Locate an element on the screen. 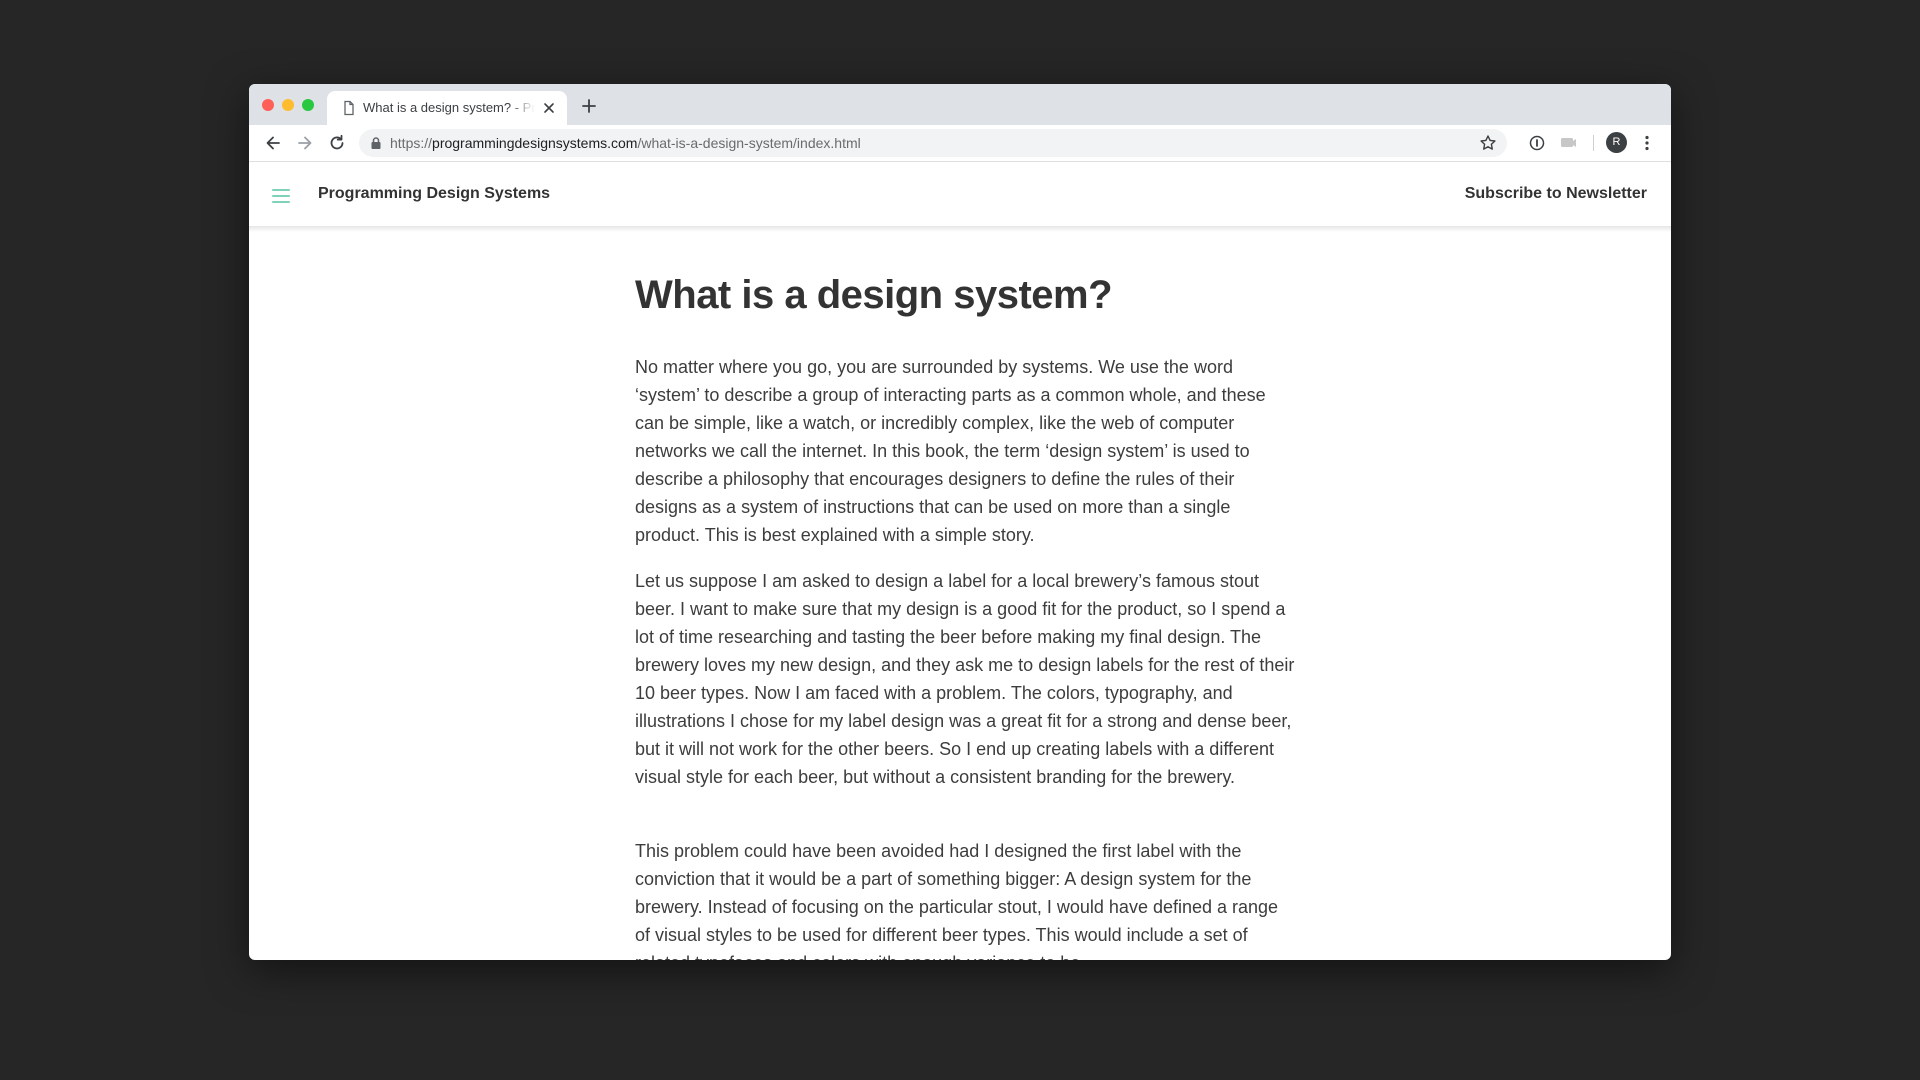 Image resolution: width=1920 pixels, height=1080 pixels. info-extension-icon is located at coordinates (1537, 143).